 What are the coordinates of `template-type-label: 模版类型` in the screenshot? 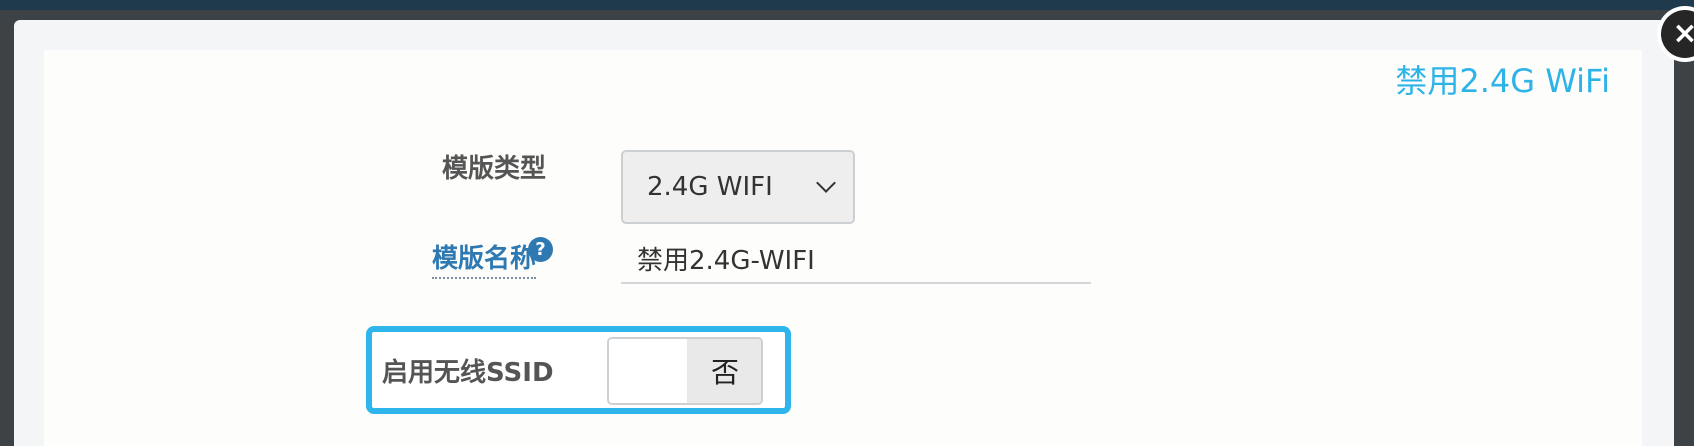 It's located at (493, 169).